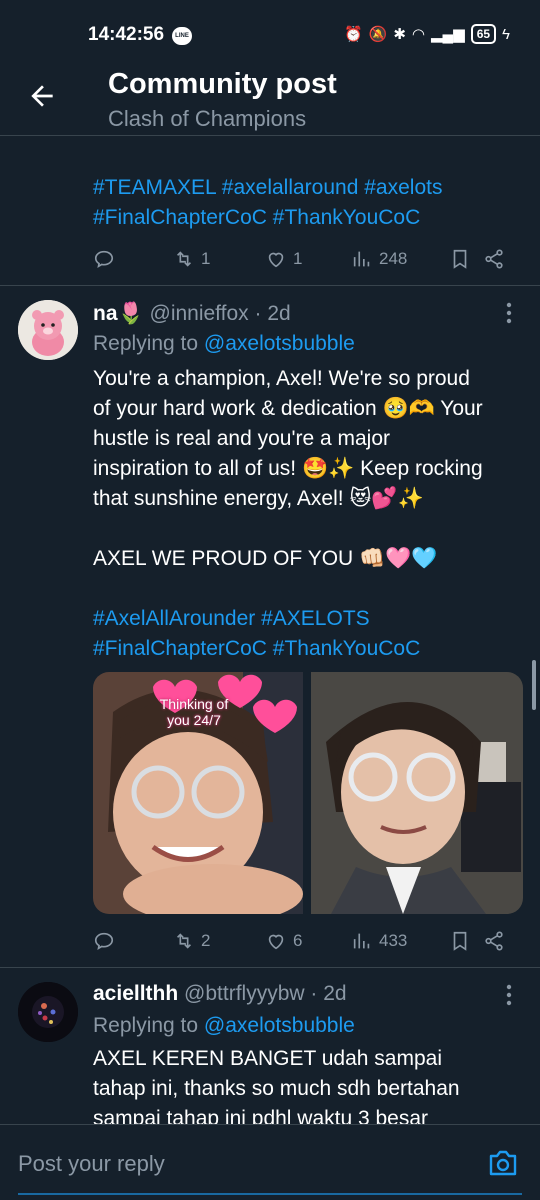 The image size is (540, 1200). I want to click on clock: 14:42:56, so click(126, 34).